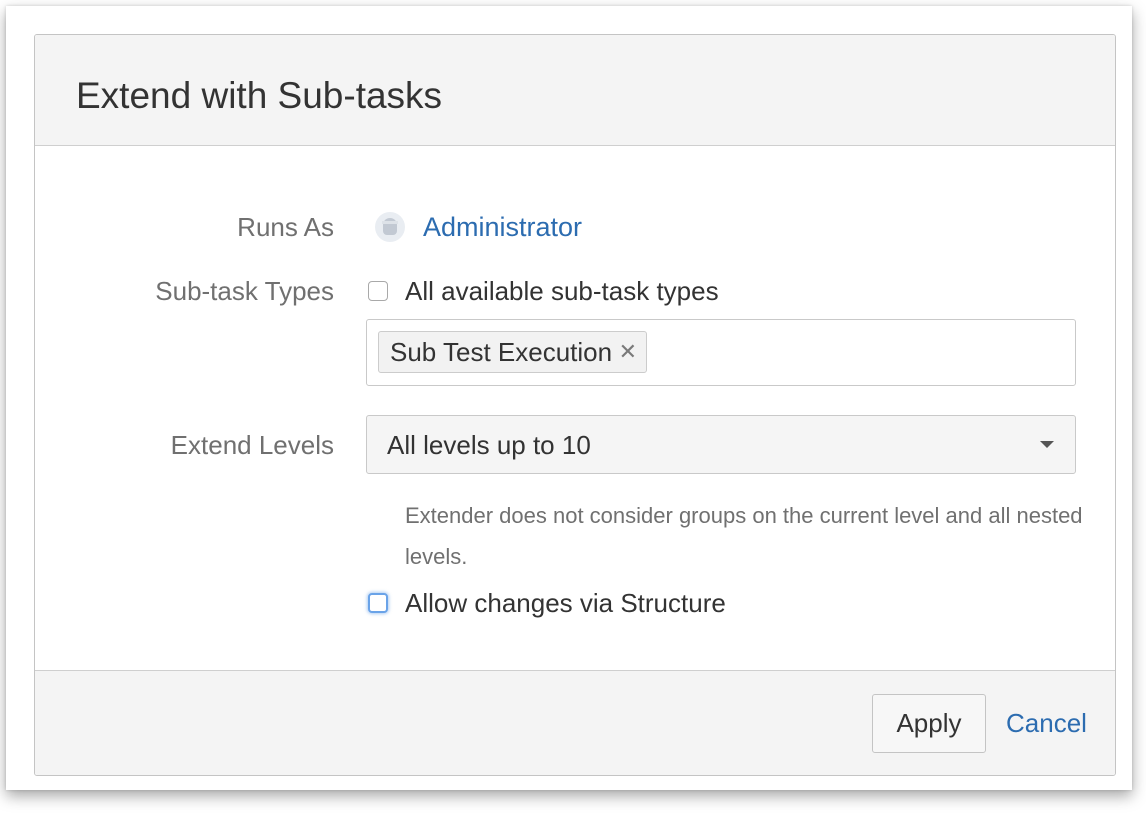  What do you see at coordinates (929, 723) in the screenshot?
I see `apply-button: Apply` at bounding box center [929, 723].